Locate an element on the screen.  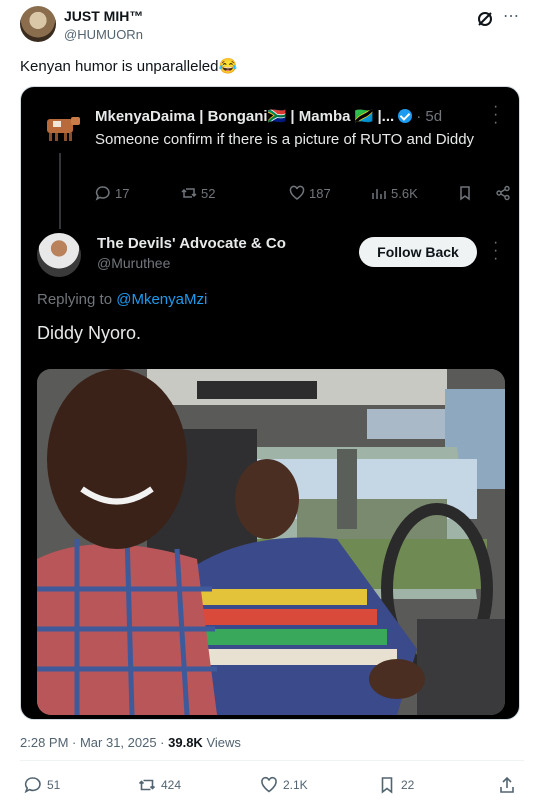
quoted-more-icon: · · · is located at coordinates (495, 115).